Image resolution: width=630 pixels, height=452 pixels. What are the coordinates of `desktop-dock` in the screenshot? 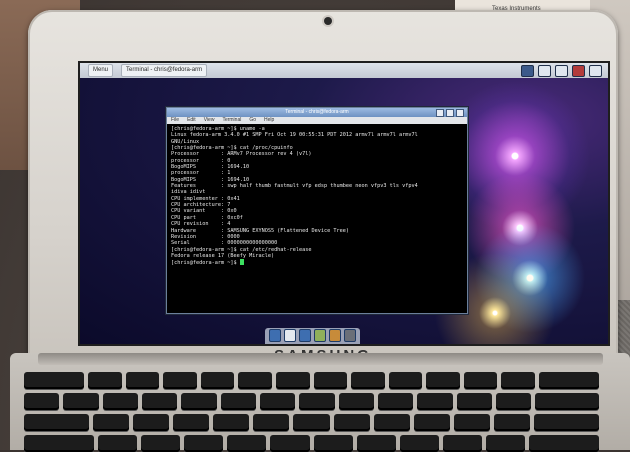 It's located at (312, 336).